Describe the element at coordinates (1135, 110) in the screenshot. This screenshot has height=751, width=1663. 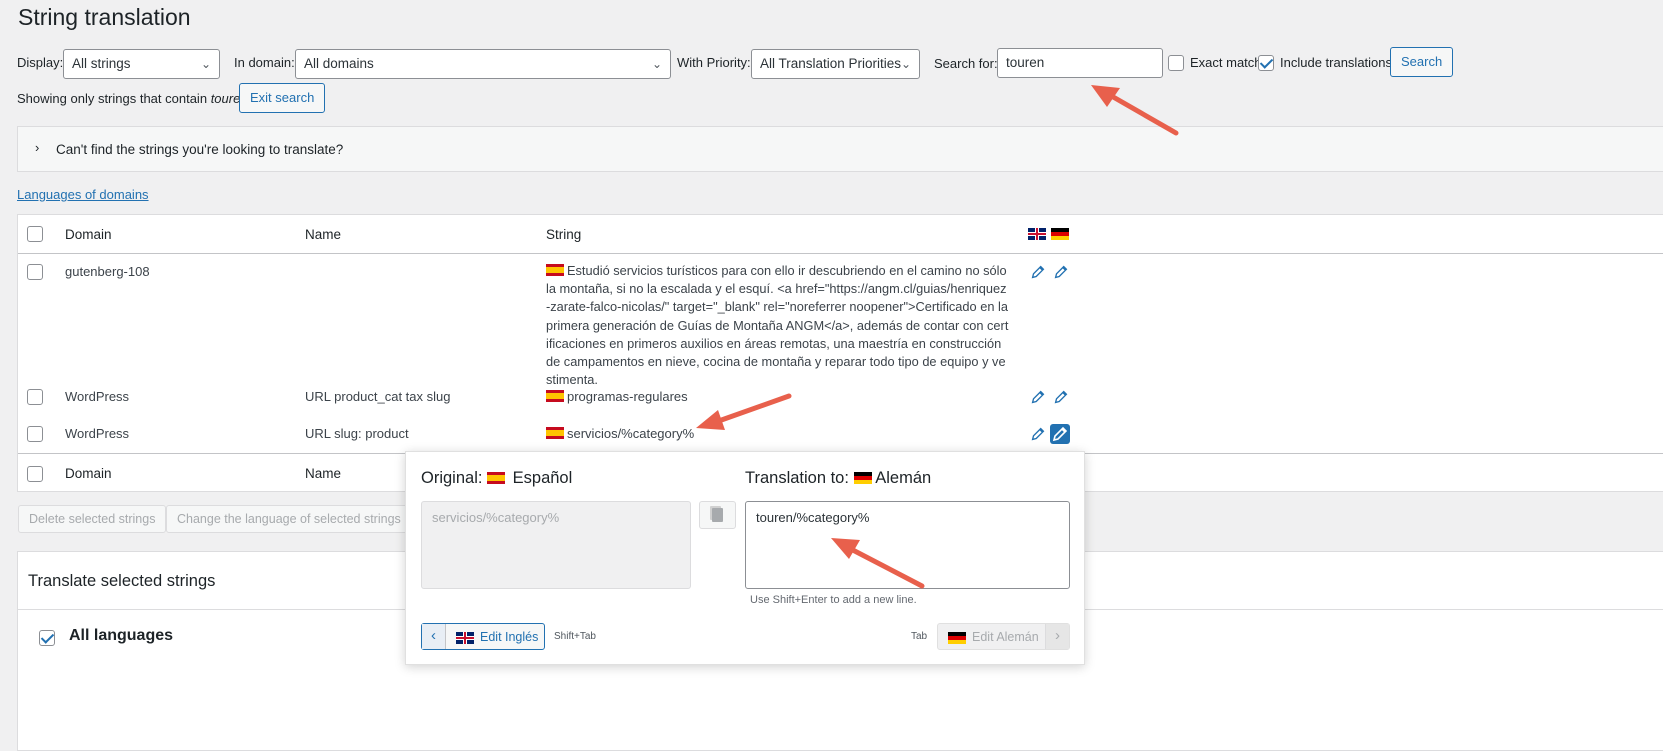
I see `annotation-arrow-search` at that location.